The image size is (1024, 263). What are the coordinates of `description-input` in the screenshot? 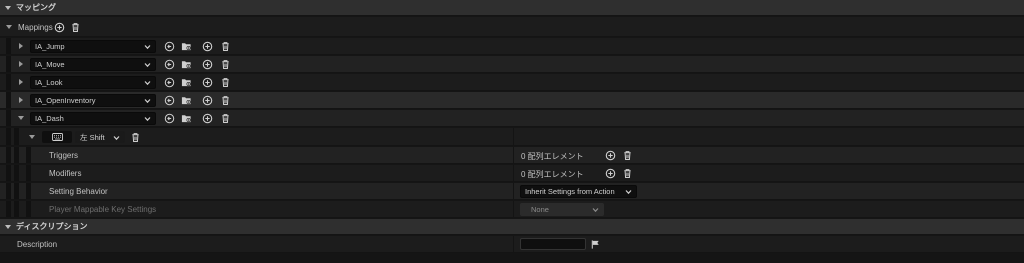 It's located at (553, 244).